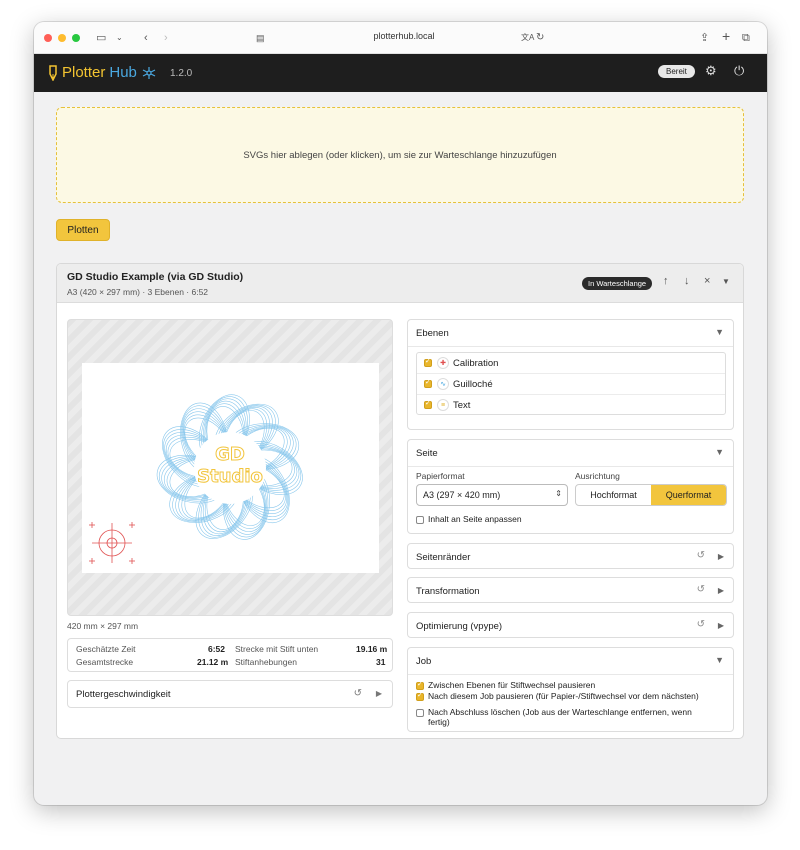  I want to click on pause-after-checkbox, so click(420, 696).